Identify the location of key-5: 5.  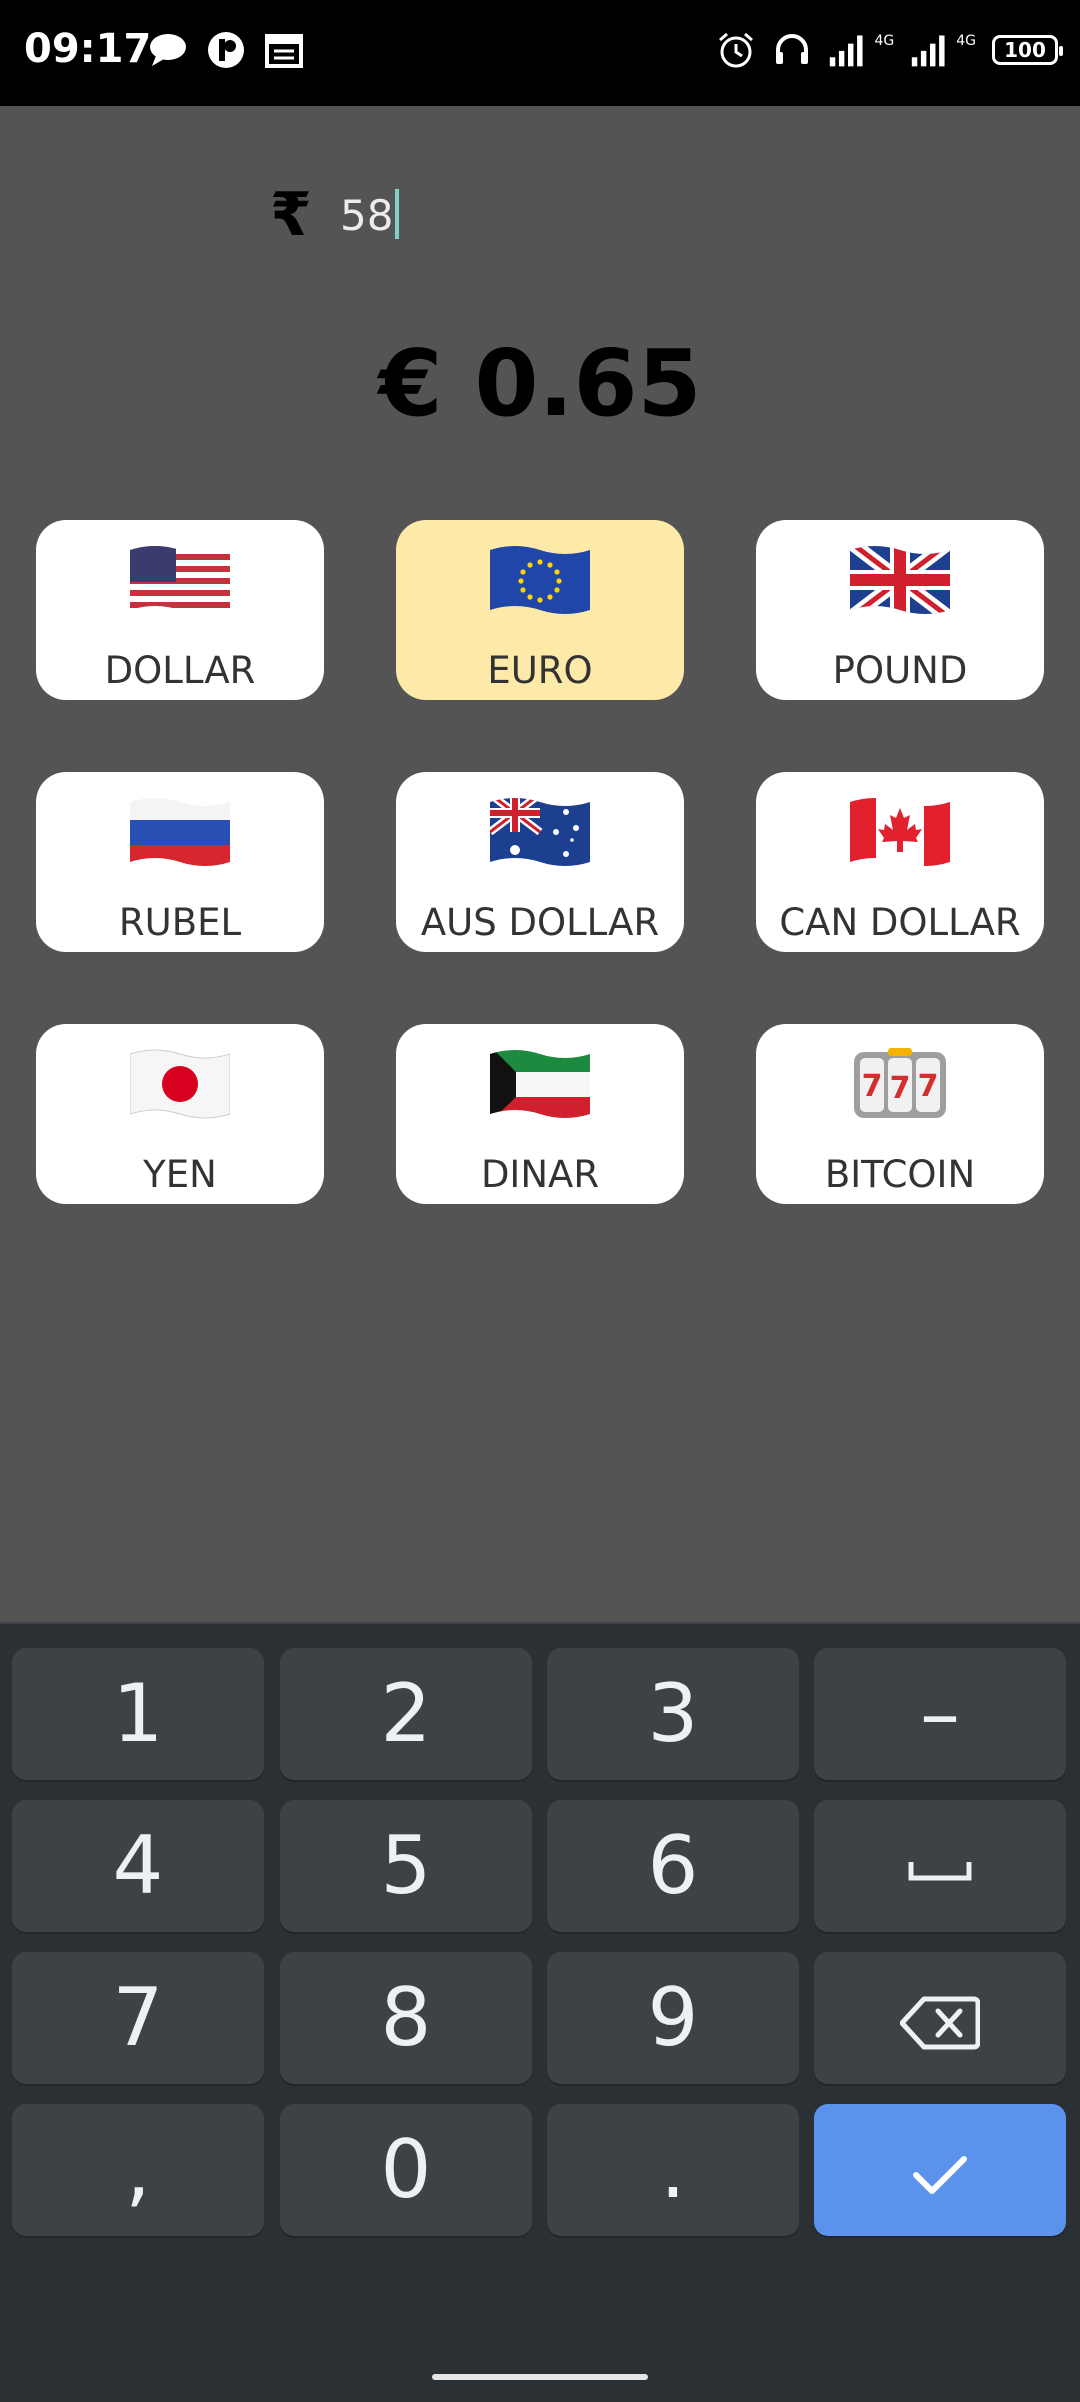
(406, 1866).